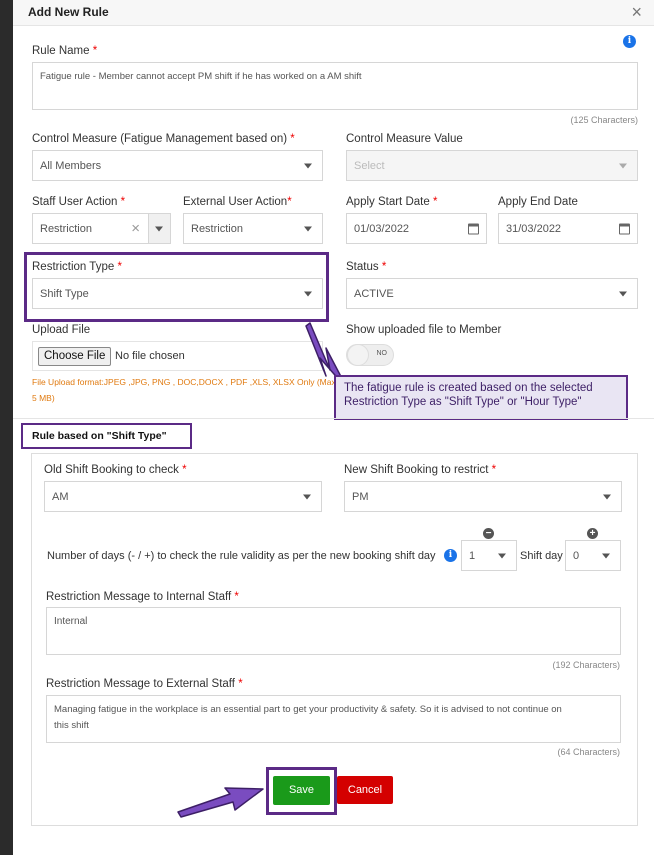 This screenshot has height=855, width=654. Describe the element at coordinates (636, 12) in the screenshot. I see `close-icon: ×` at that location.